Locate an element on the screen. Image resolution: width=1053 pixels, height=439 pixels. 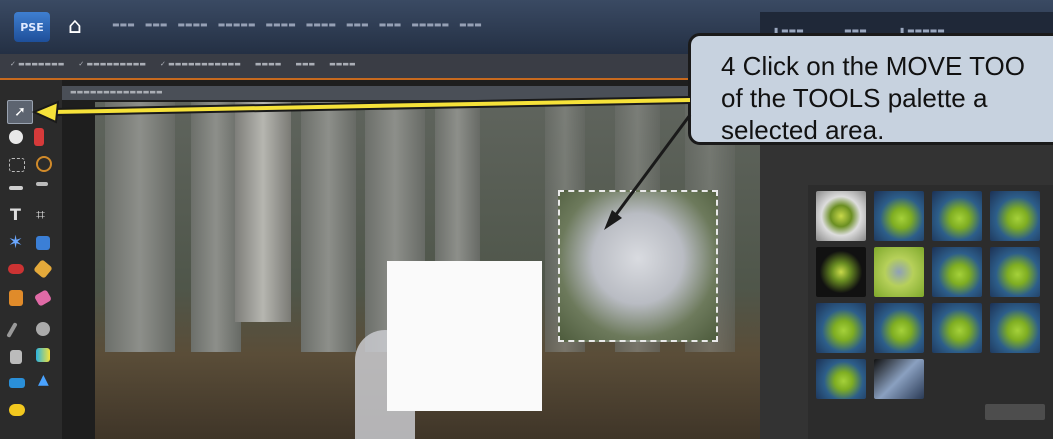
selection-brush-icon is located at coordinates (42, 184).